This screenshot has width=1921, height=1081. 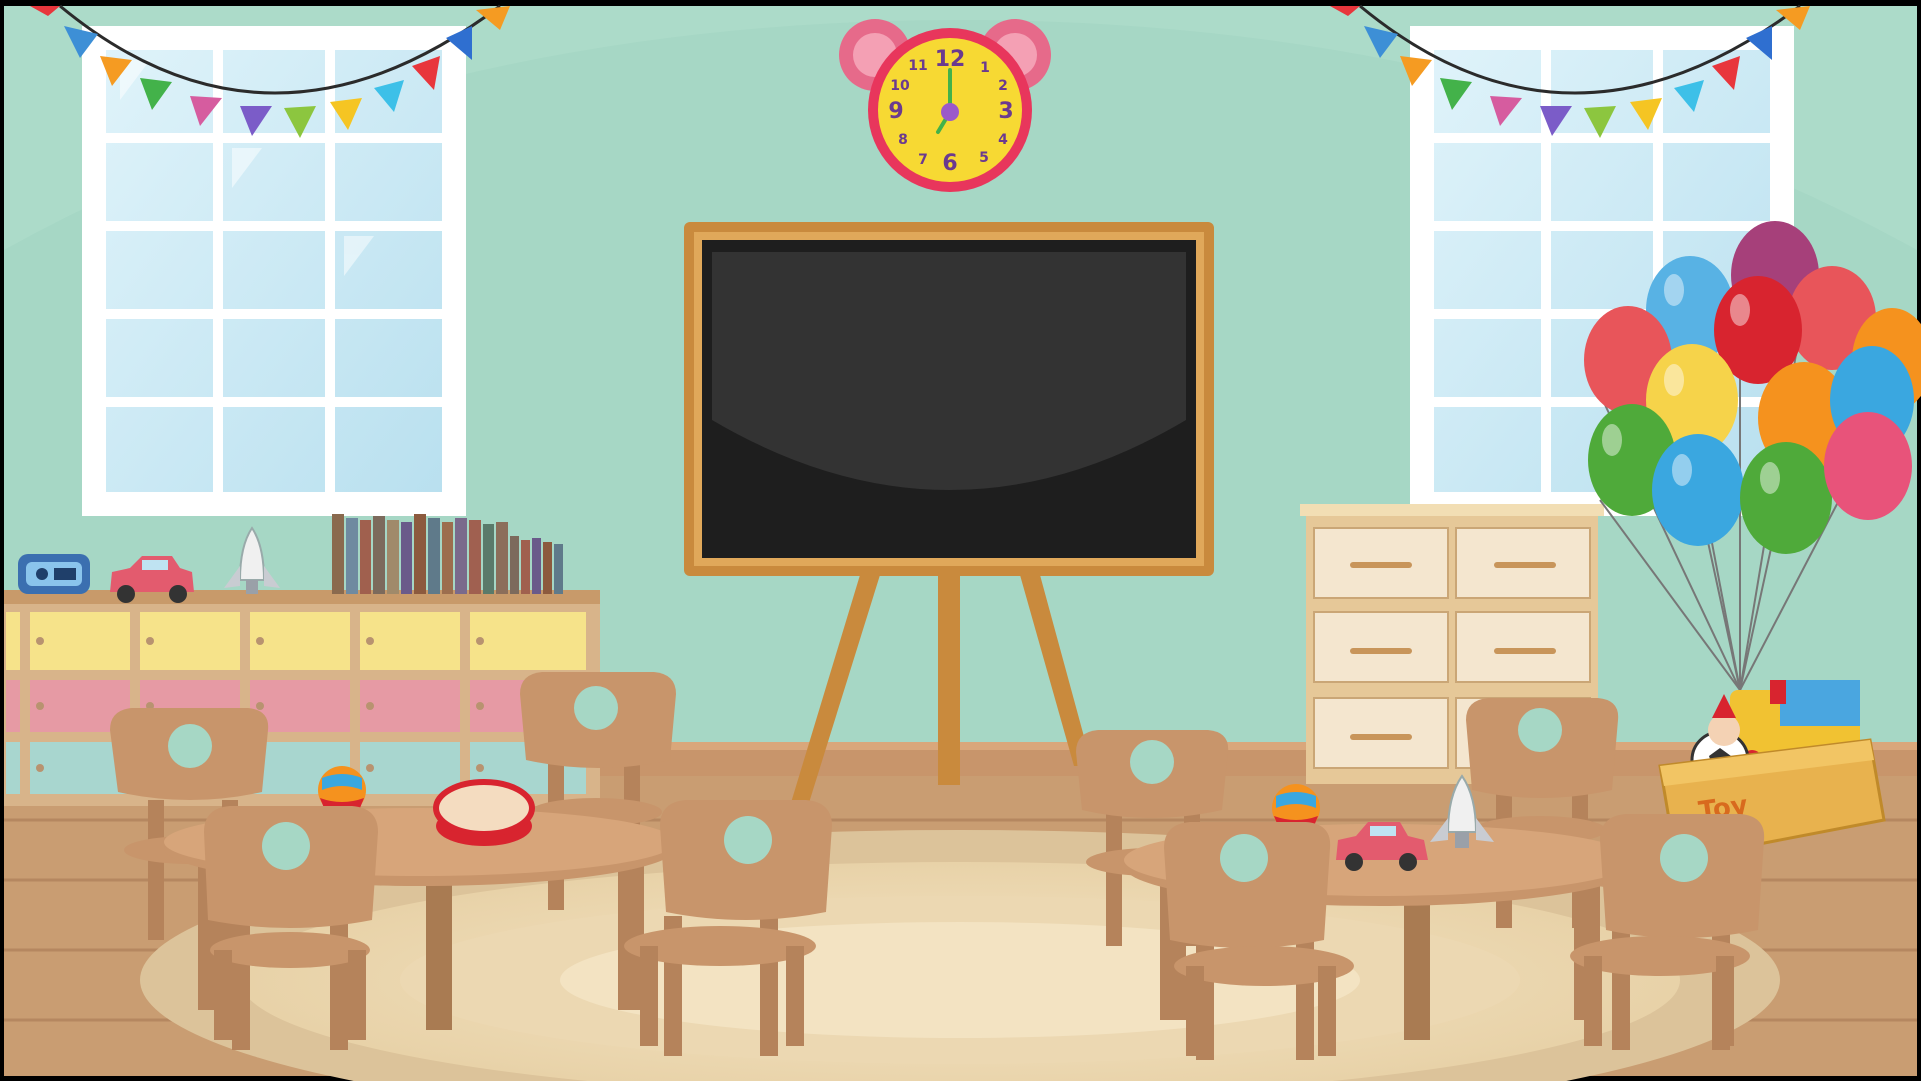 What do you see at coordinates (484, 812) in the screenshot?
I see `tambourine` at bounding box center [484, 812].